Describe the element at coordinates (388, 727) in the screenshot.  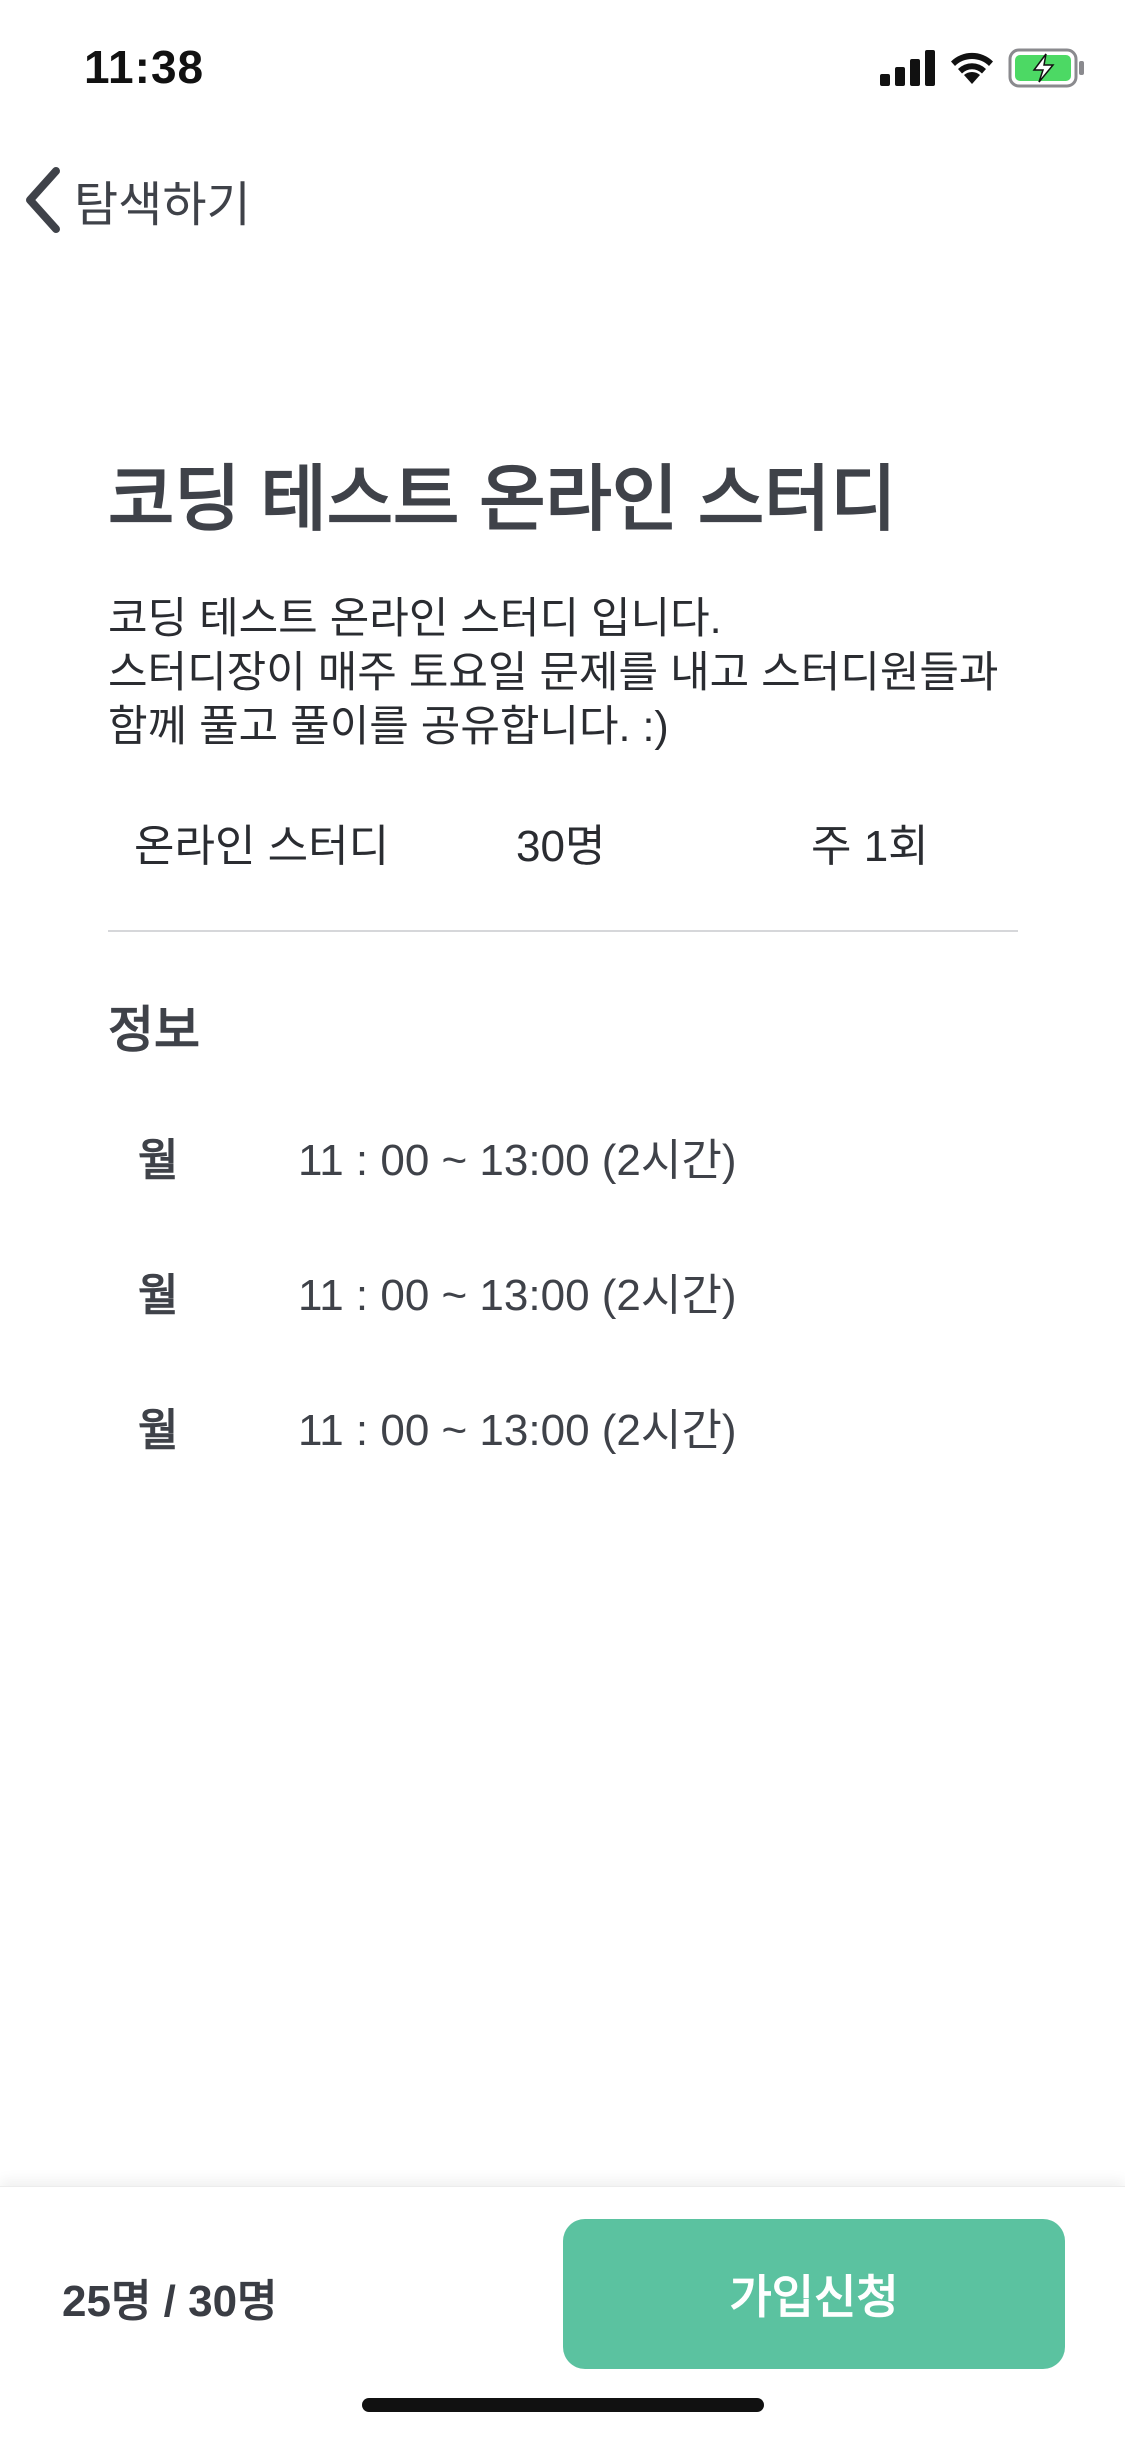
I see `description-line: 함께 풀고 풀이를 공유합니다. :)` at that location.